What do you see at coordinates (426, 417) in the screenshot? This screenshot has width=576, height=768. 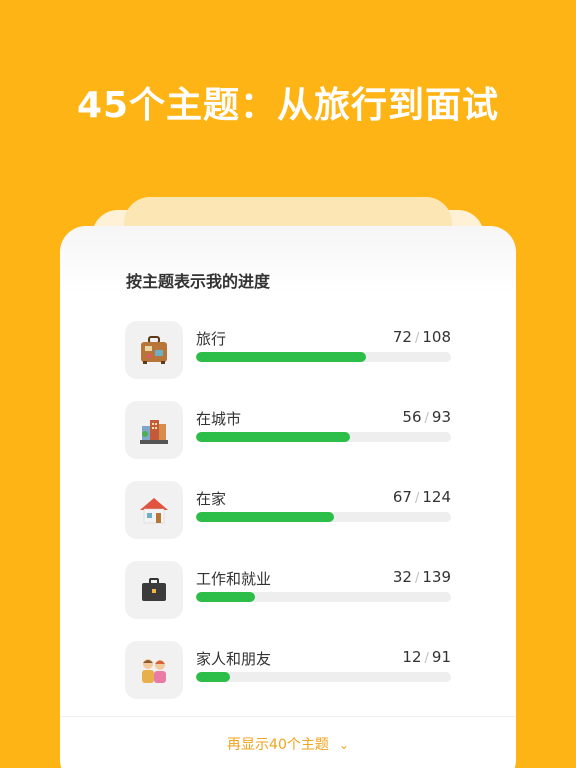 I see `topic-count: 56/93` at bounding box center [426, 417].